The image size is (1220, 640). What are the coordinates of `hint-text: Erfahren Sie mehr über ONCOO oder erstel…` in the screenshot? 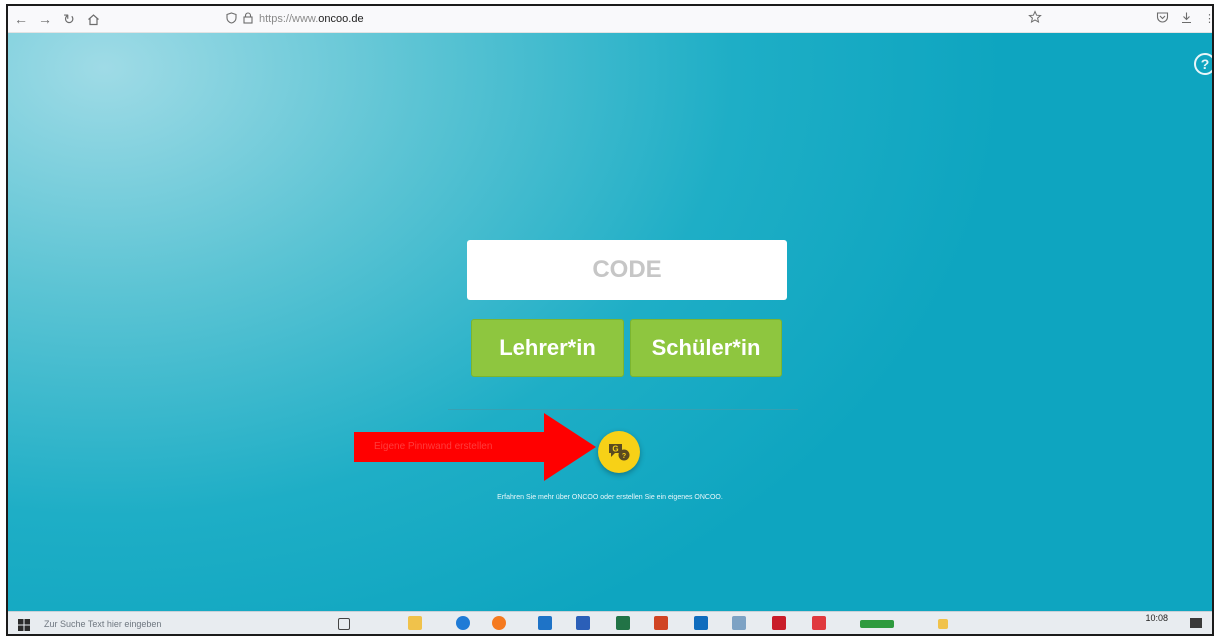 It's located at (610, 497).